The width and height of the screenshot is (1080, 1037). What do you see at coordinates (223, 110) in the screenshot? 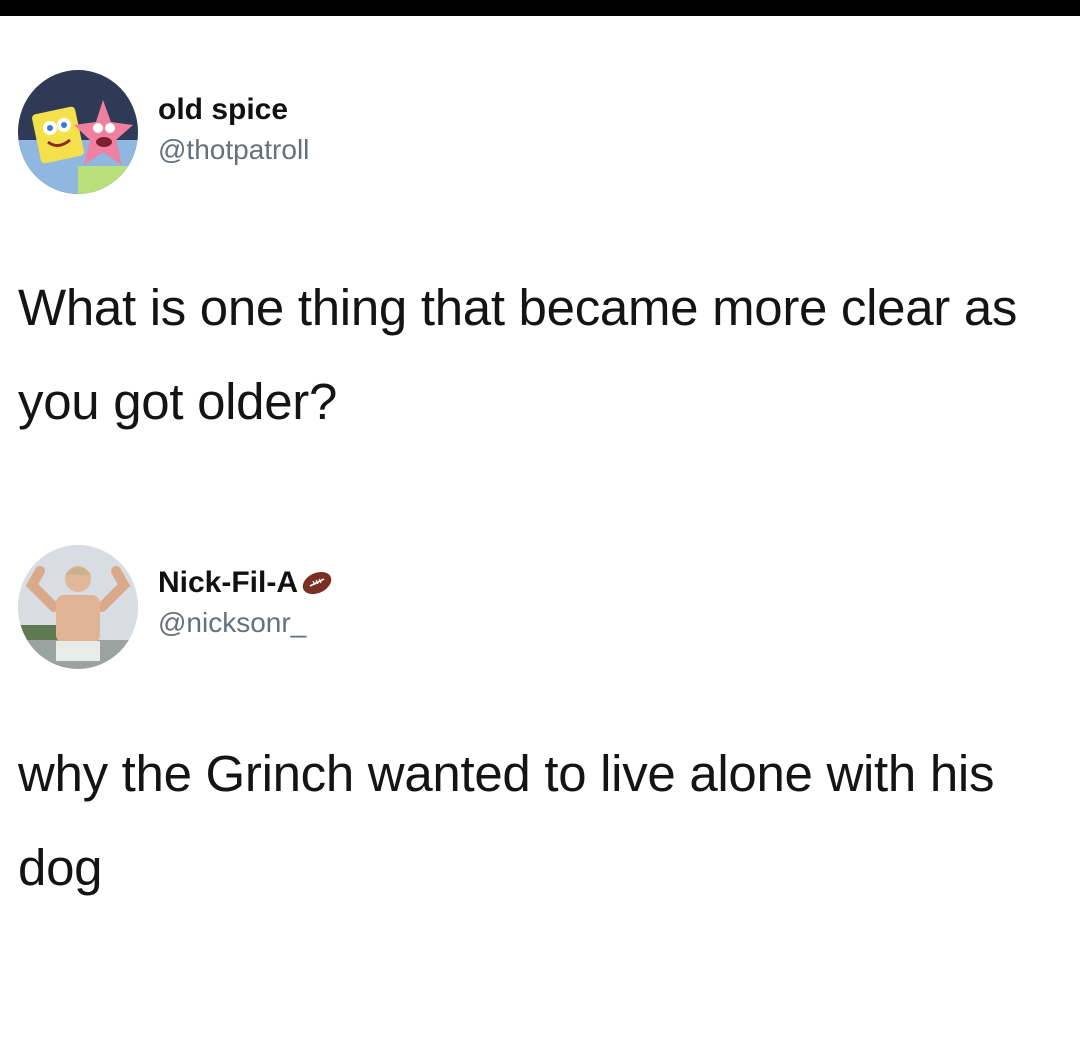
I see `display-name: old spice` at bounding box center [223, 110].